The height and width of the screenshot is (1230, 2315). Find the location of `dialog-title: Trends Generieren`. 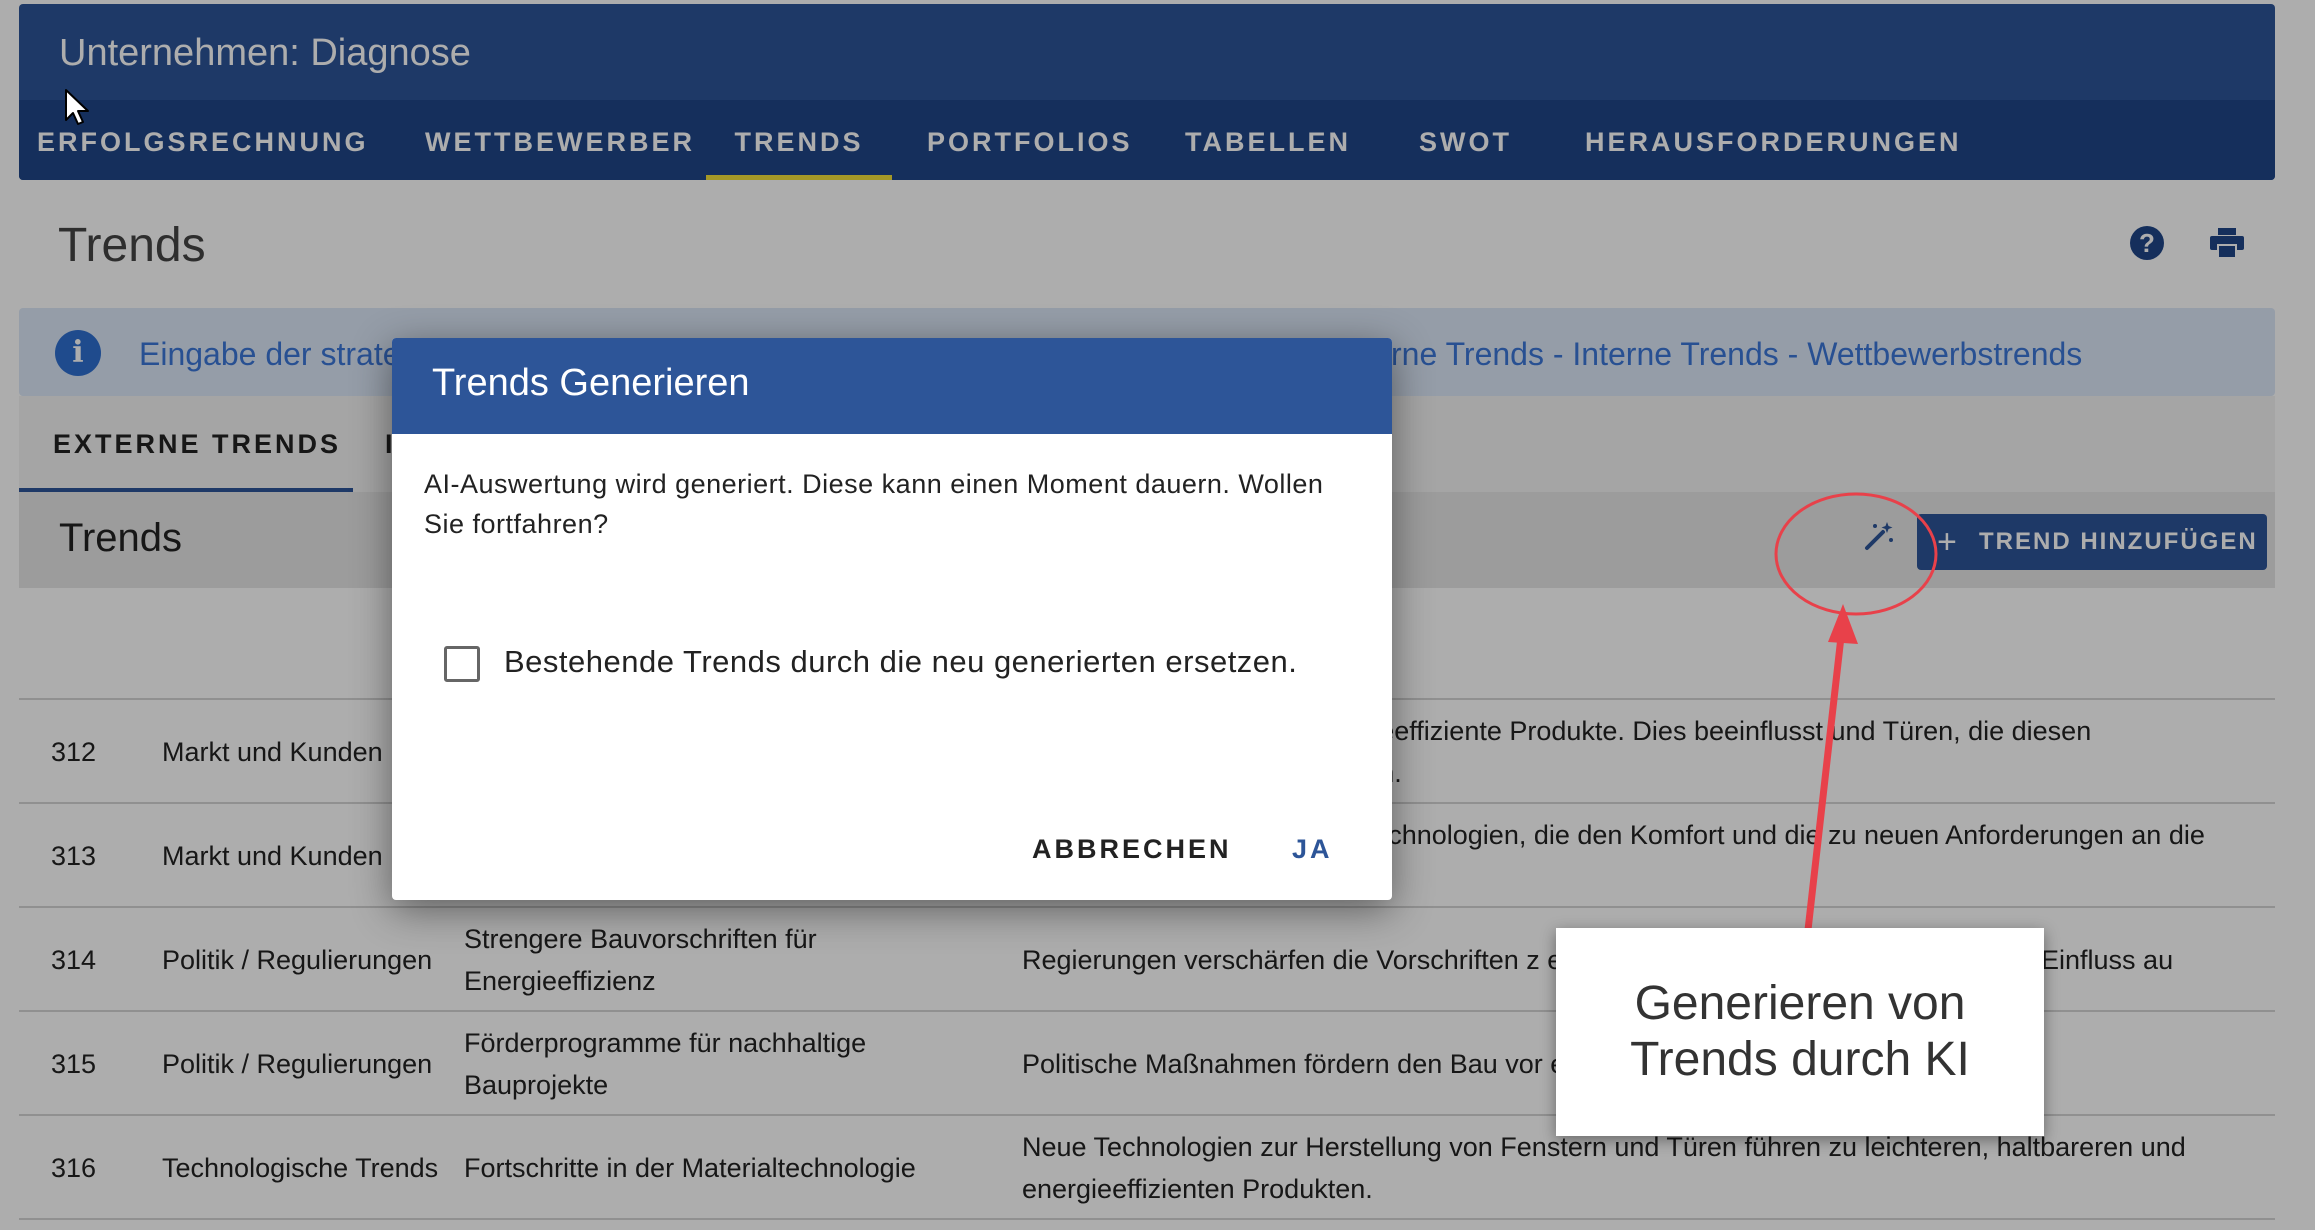

dialog-title: Trends Generieren is located at coordinates (591, 383).